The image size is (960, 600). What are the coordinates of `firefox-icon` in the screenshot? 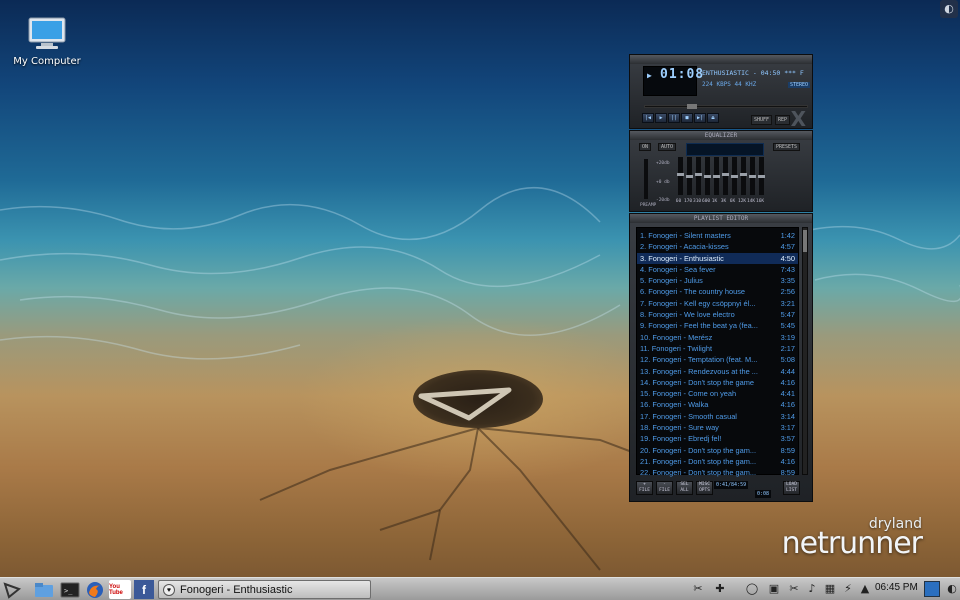 It's located at (95, 589).